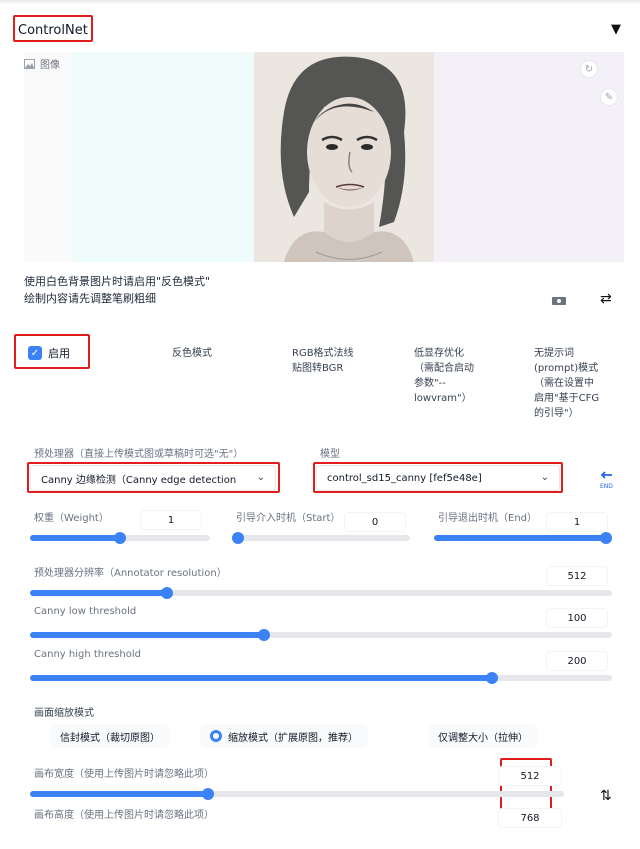 This screenshot has height=849, width=640. Describe the element at coordinates (530, 818) in the screenshot. I see `canvas-height-input: 768` at that location.